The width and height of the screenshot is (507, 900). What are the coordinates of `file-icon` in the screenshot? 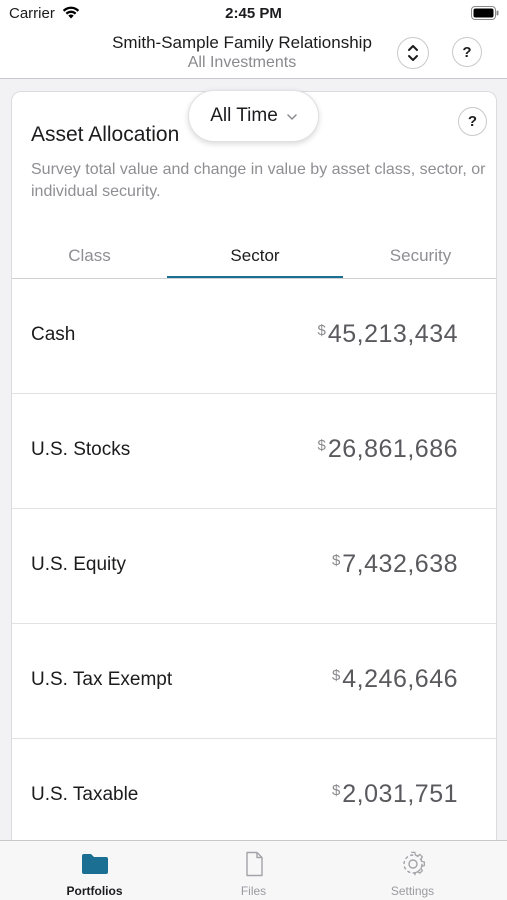 It's located at (254, 864).